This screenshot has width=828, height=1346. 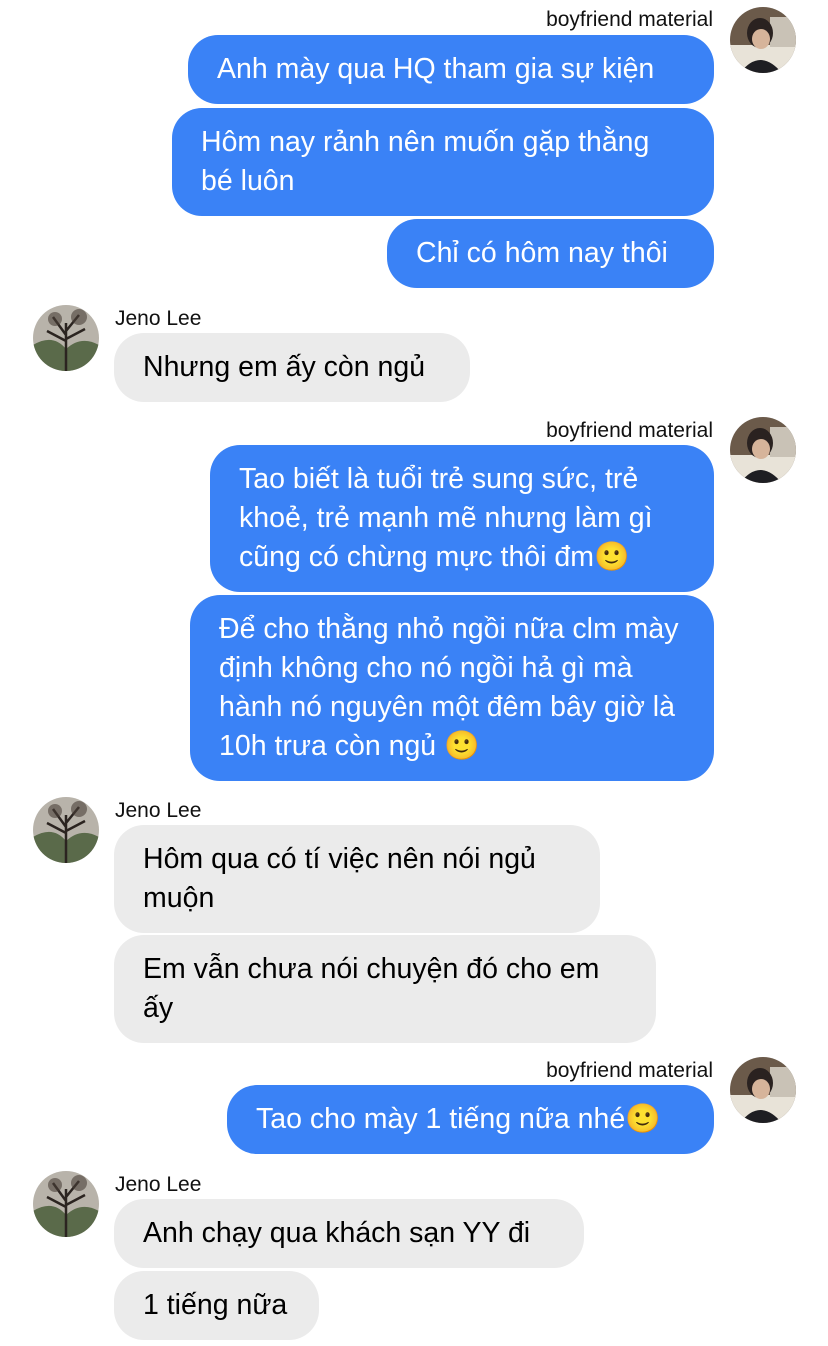 What do you see at coordinates (349, 1233) in the screenshot?
I see `message-bubble-incoming: Anh chạy qua khách sạn YY đi` at bounding box center [349, 1233].